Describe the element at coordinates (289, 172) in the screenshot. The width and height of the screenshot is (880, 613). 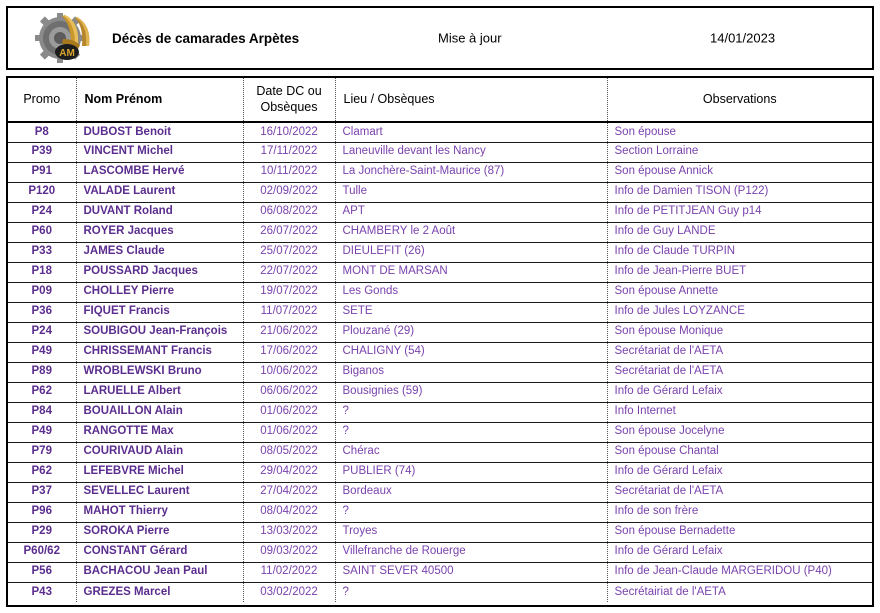
I see `cell-date: 10/11/2022` at that location.